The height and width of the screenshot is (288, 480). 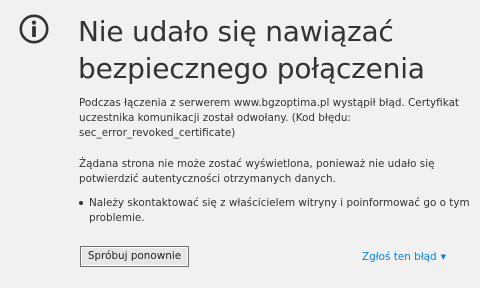 What do you see at coordinates (251, 68) in the screenshot?
I see `page-title-line: bezpiecznego połączenia` at bounding box center [251, 68].